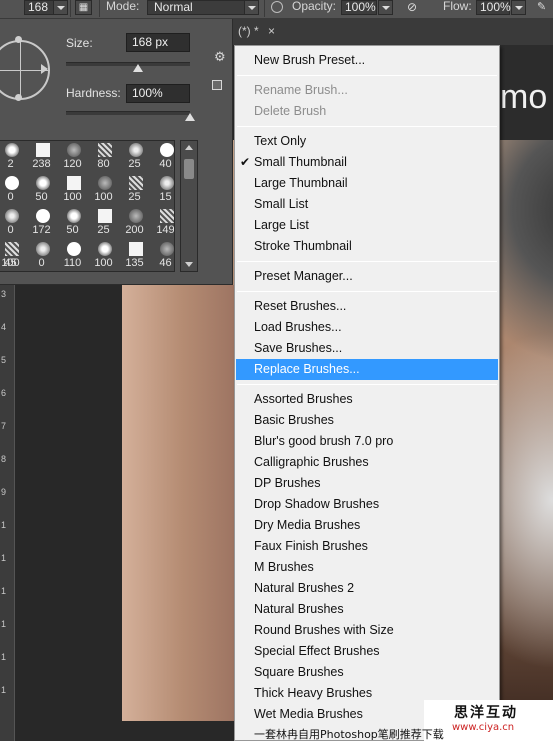 This screenshot has width=553, height=741. I want to click on preset-grid-scrollbar, so click(189, 206).